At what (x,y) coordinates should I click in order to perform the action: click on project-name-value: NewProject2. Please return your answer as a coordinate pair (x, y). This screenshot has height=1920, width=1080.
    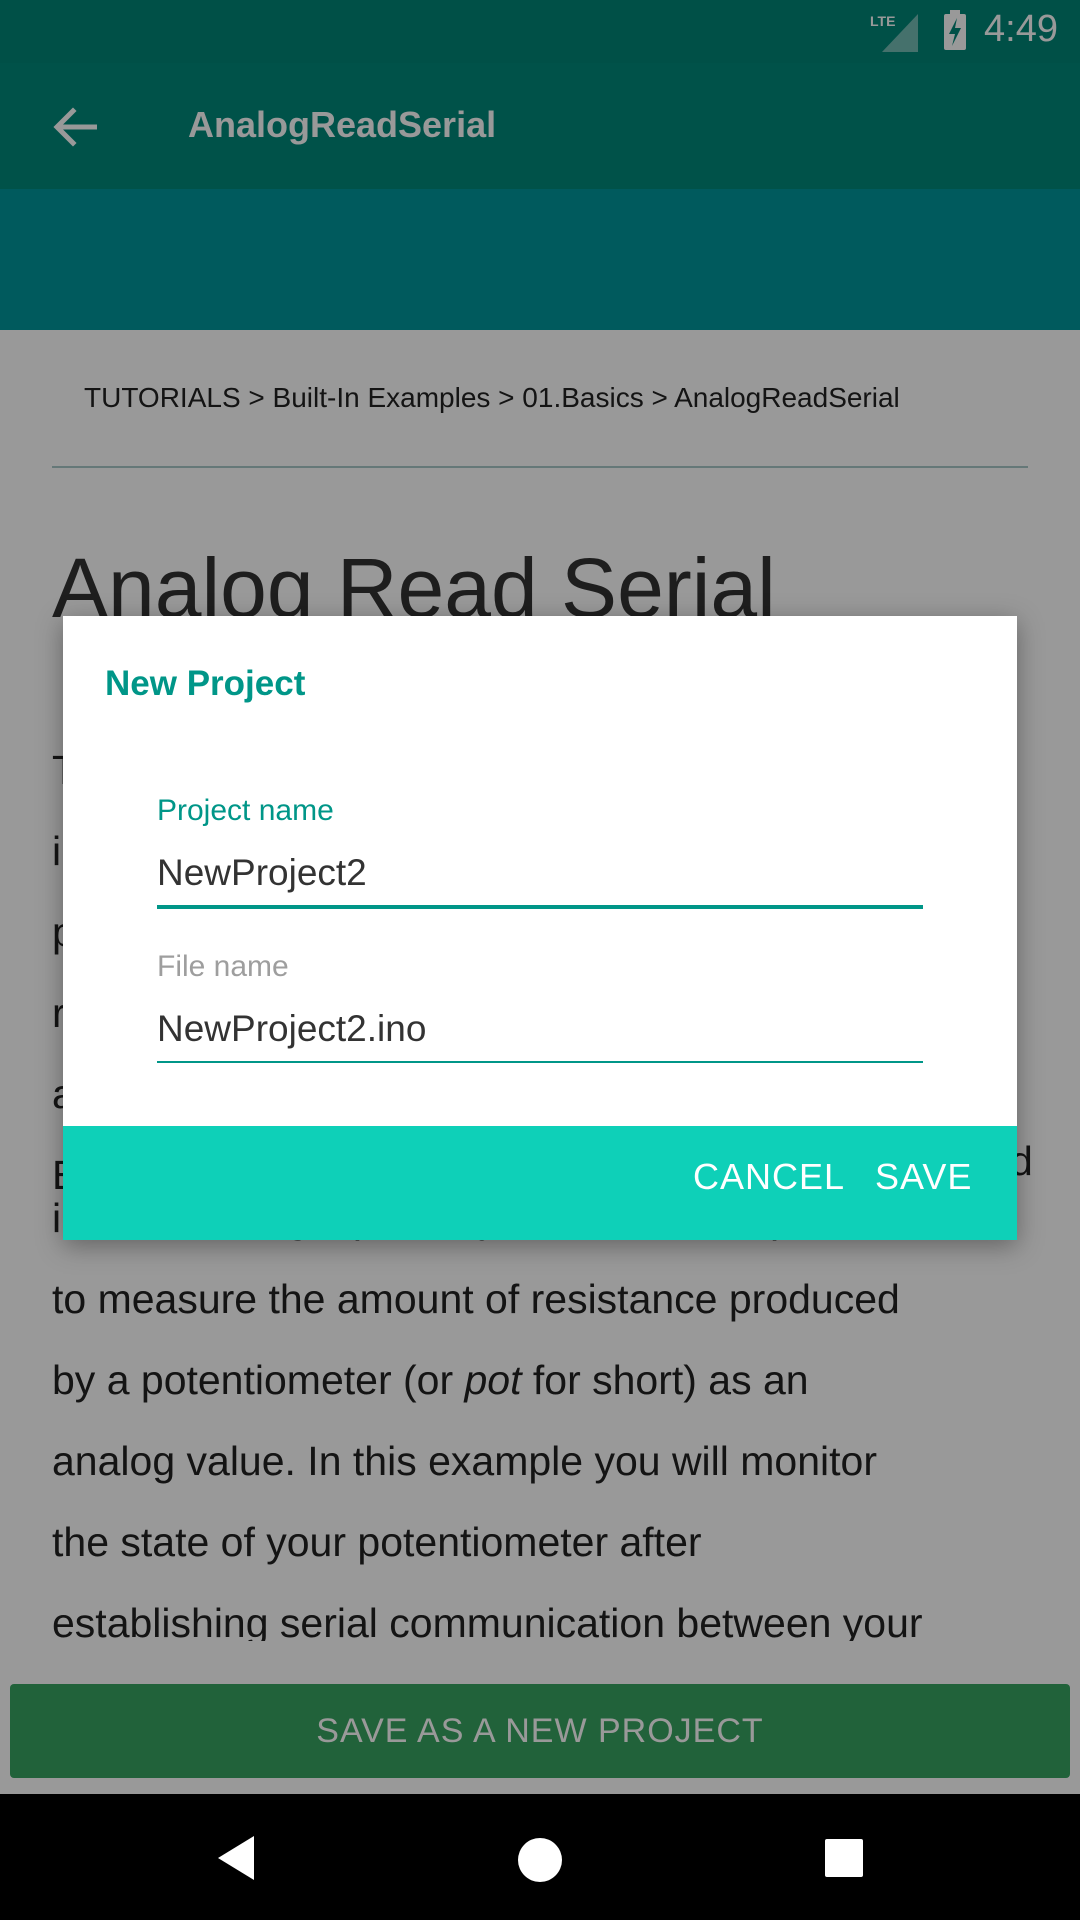
    Looking at the image, I should click on (262, 872).